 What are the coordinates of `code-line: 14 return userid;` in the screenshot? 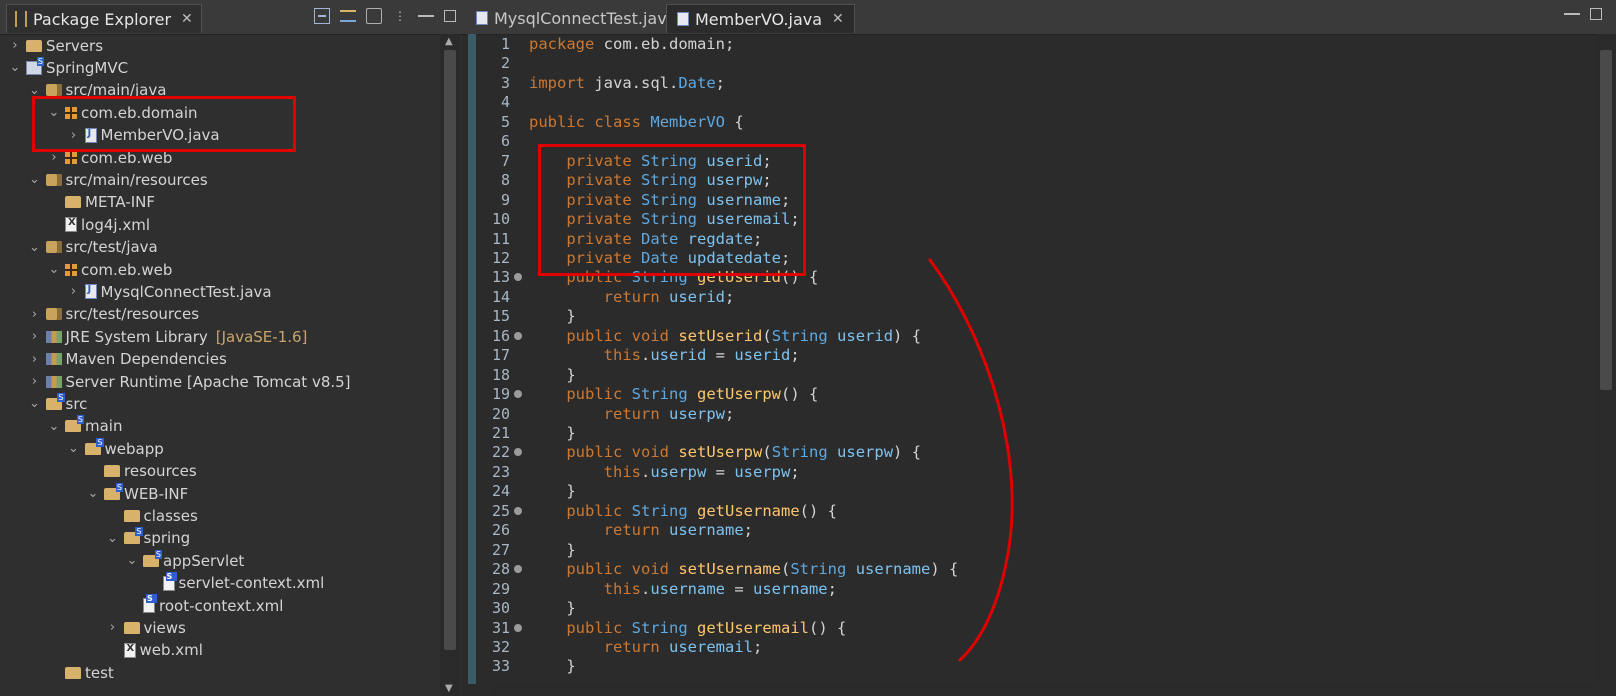 It's located at (1012, 297).